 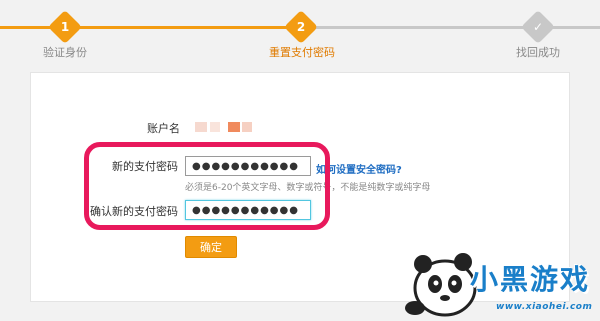 What do you see at coordinates (450, 27) in the screenshot?
I see `step-line-pending` at bounding box center [450, 27].